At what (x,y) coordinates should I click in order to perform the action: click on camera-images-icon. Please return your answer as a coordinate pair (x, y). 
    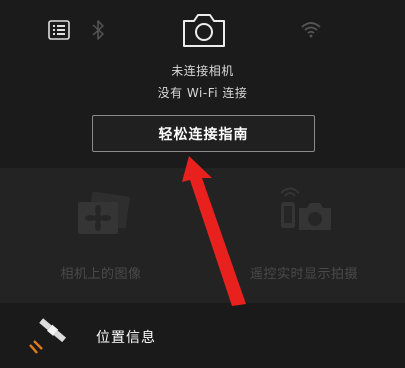
    Looking at the image, I should click on (104, 212).